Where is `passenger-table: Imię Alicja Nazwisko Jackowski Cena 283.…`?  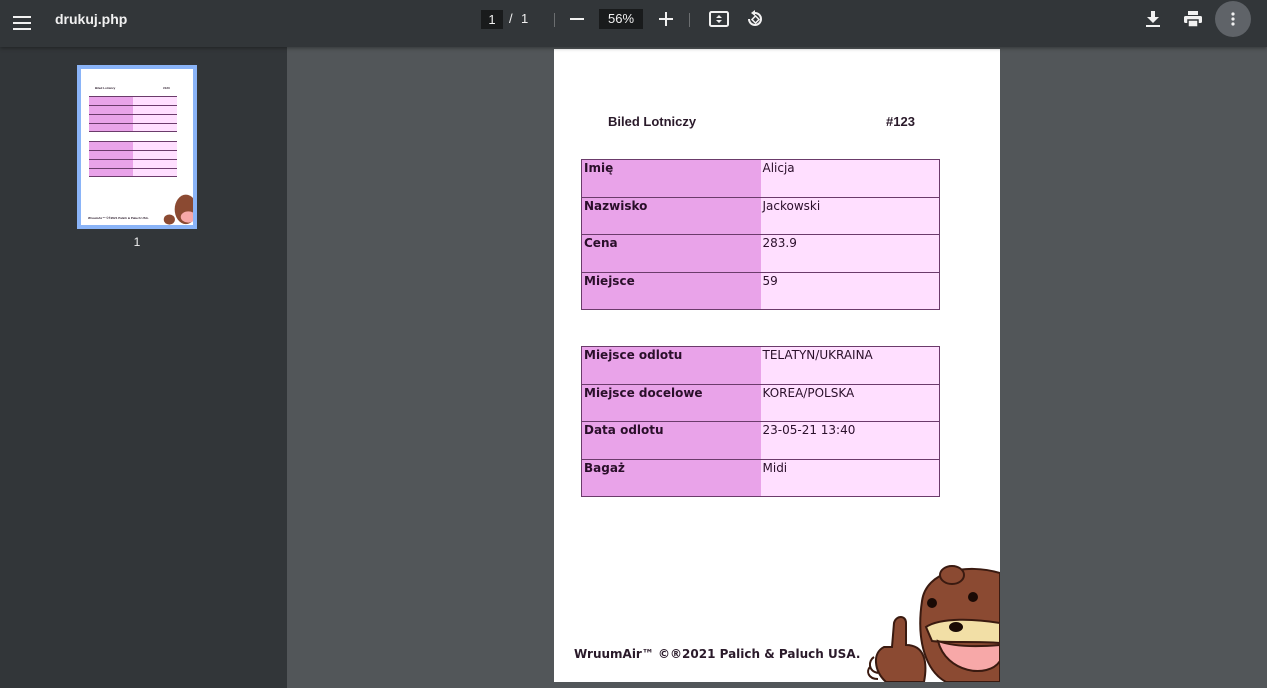 passenger-table: Imię Alicja Nazwisko Jackowski Cena 283.… is located at coordinates (760, 234).